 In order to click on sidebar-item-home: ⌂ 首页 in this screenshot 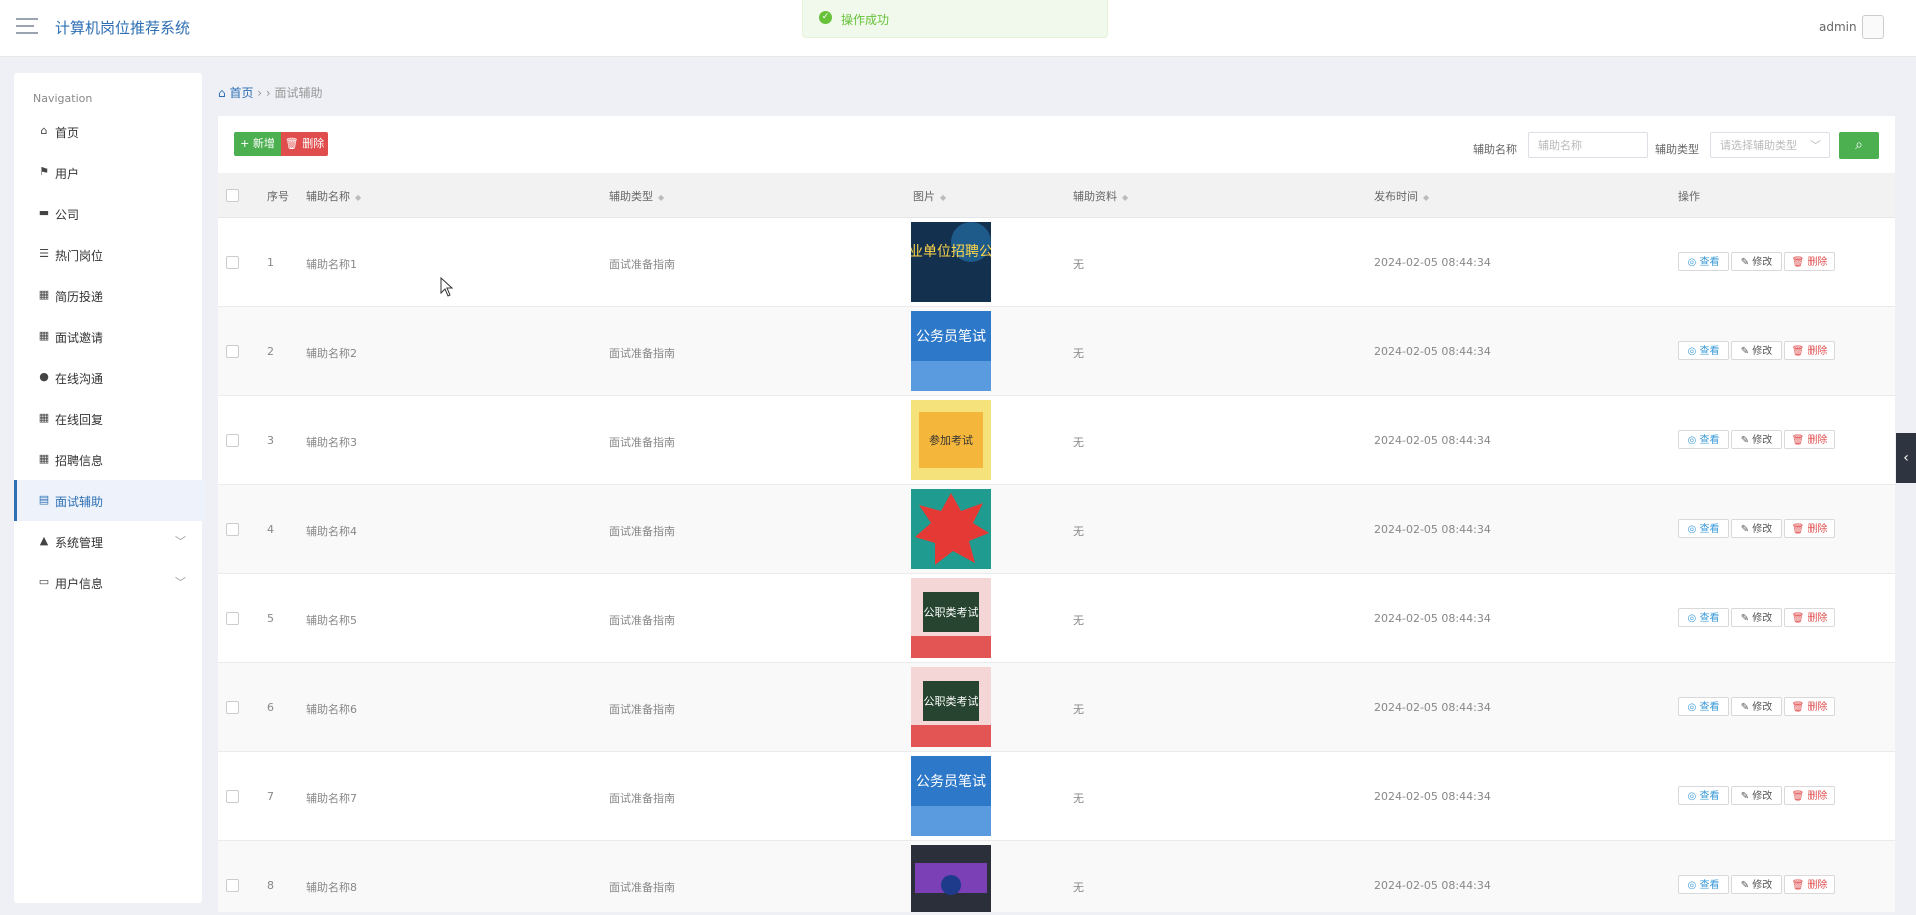, I will do `click(108, 131)`.